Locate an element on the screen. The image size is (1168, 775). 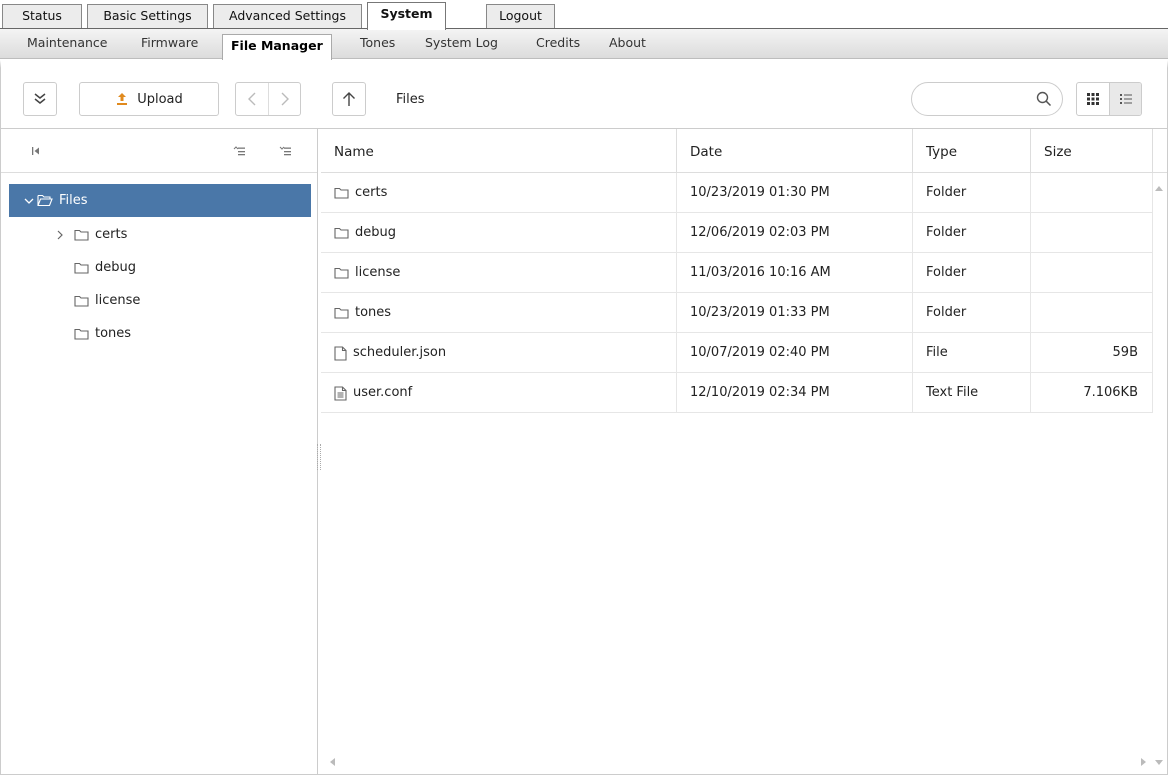
grid-view-button is located at coordinates (1093, 99).